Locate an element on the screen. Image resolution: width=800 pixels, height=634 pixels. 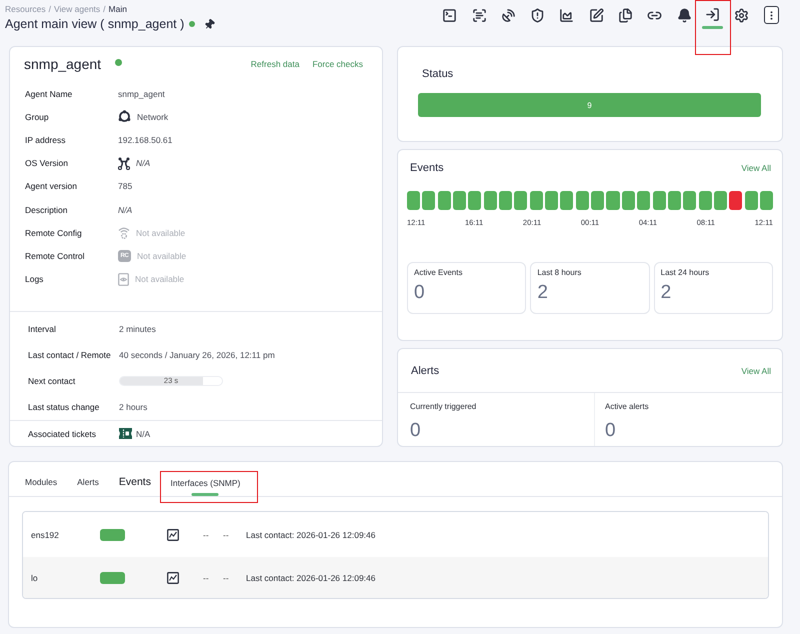
field-label: Remote Config is located at coordinates (54, 233).